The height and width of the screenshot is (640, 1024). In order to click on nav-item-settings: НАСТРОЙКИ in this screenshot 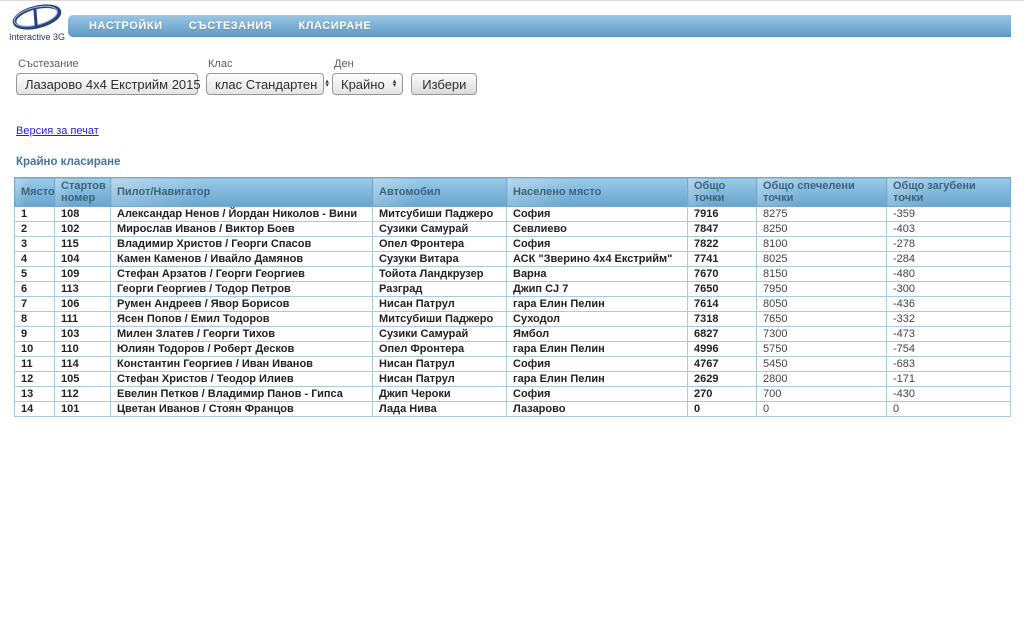, I will do `click(126, 26)`.